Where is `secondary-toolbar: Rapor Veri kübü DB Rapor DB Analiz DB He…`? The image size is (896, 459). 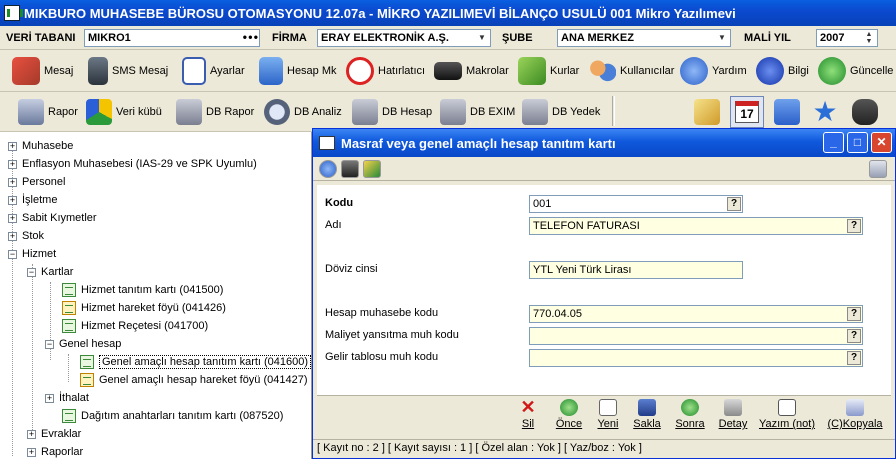 secondary-toolbar: Rapor Veri kübü DB Rapor DB Analiz DB He… is located at coordinates (448, 112).